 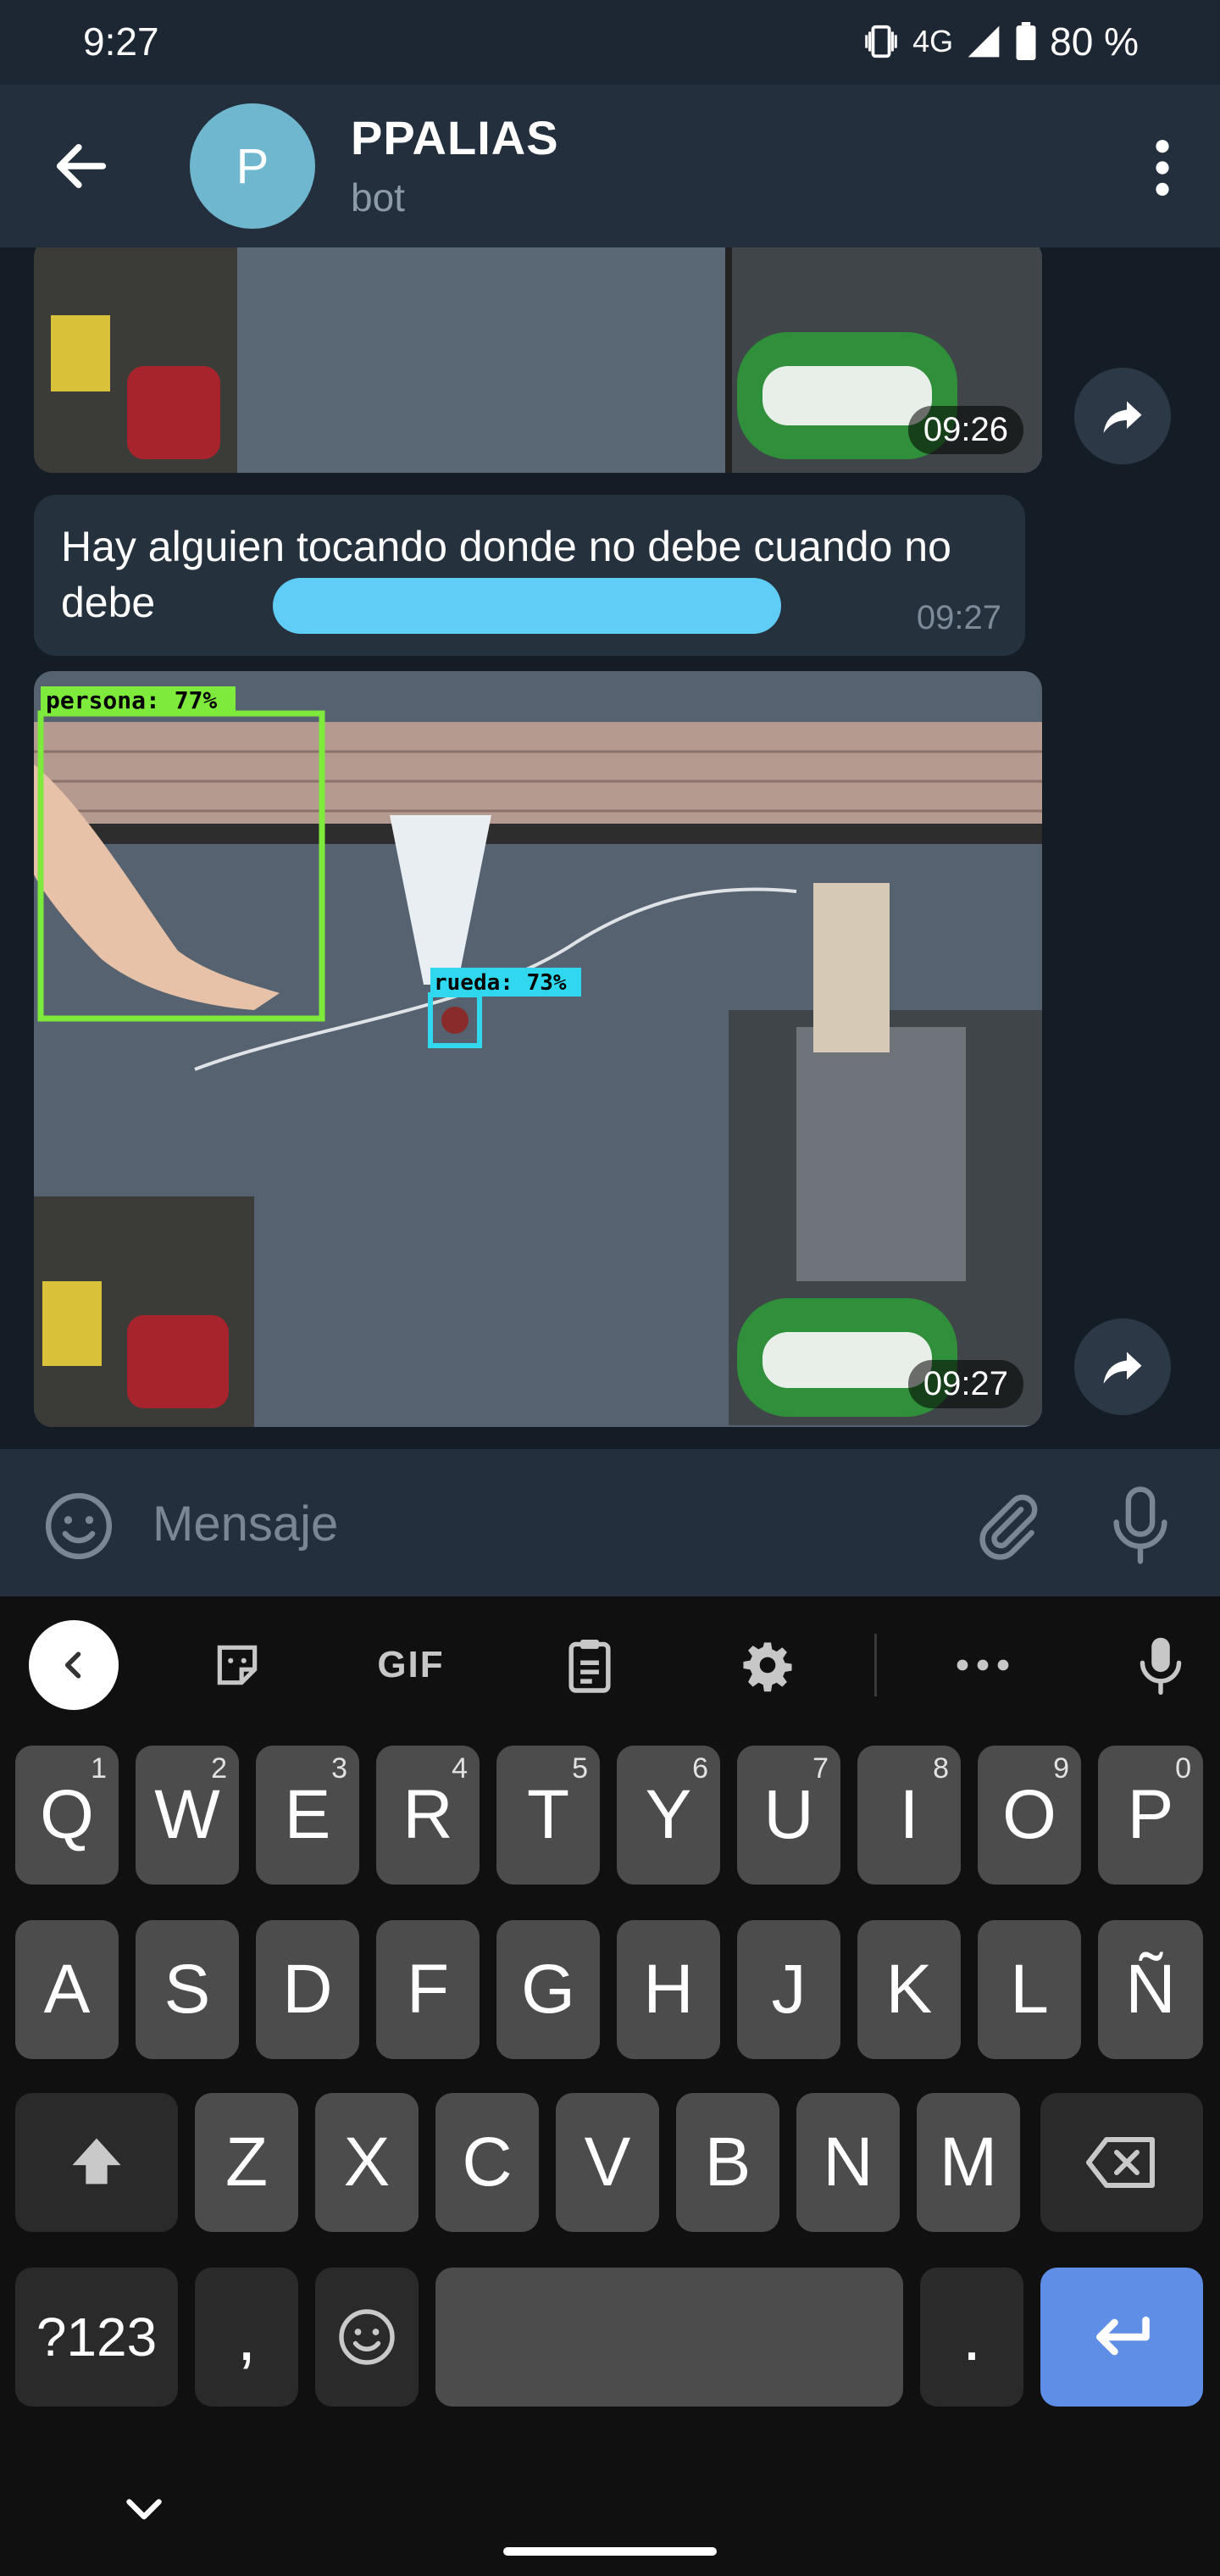 I want to click on voice-input-button, so click(x=1161, y=1665).